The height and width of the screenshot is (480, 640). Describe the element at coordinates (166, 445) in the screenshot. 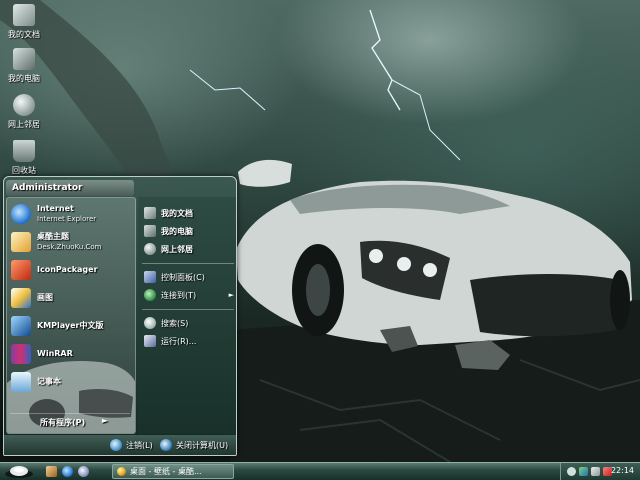

I see `shutdown-icon` at that location.